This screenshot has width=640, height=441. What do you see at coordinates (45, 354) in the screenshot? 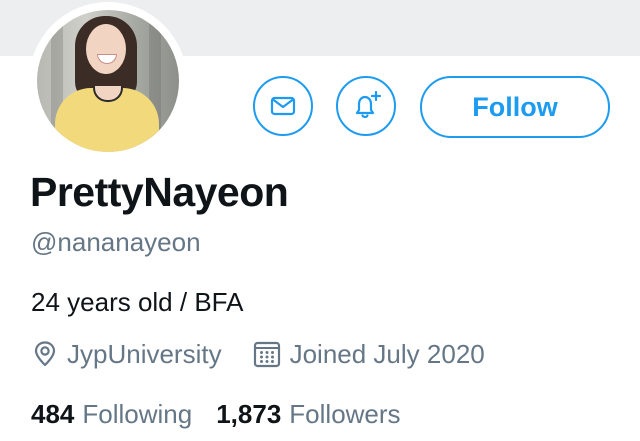
I see `location-pin-icon` at bounding box center [45, 354].